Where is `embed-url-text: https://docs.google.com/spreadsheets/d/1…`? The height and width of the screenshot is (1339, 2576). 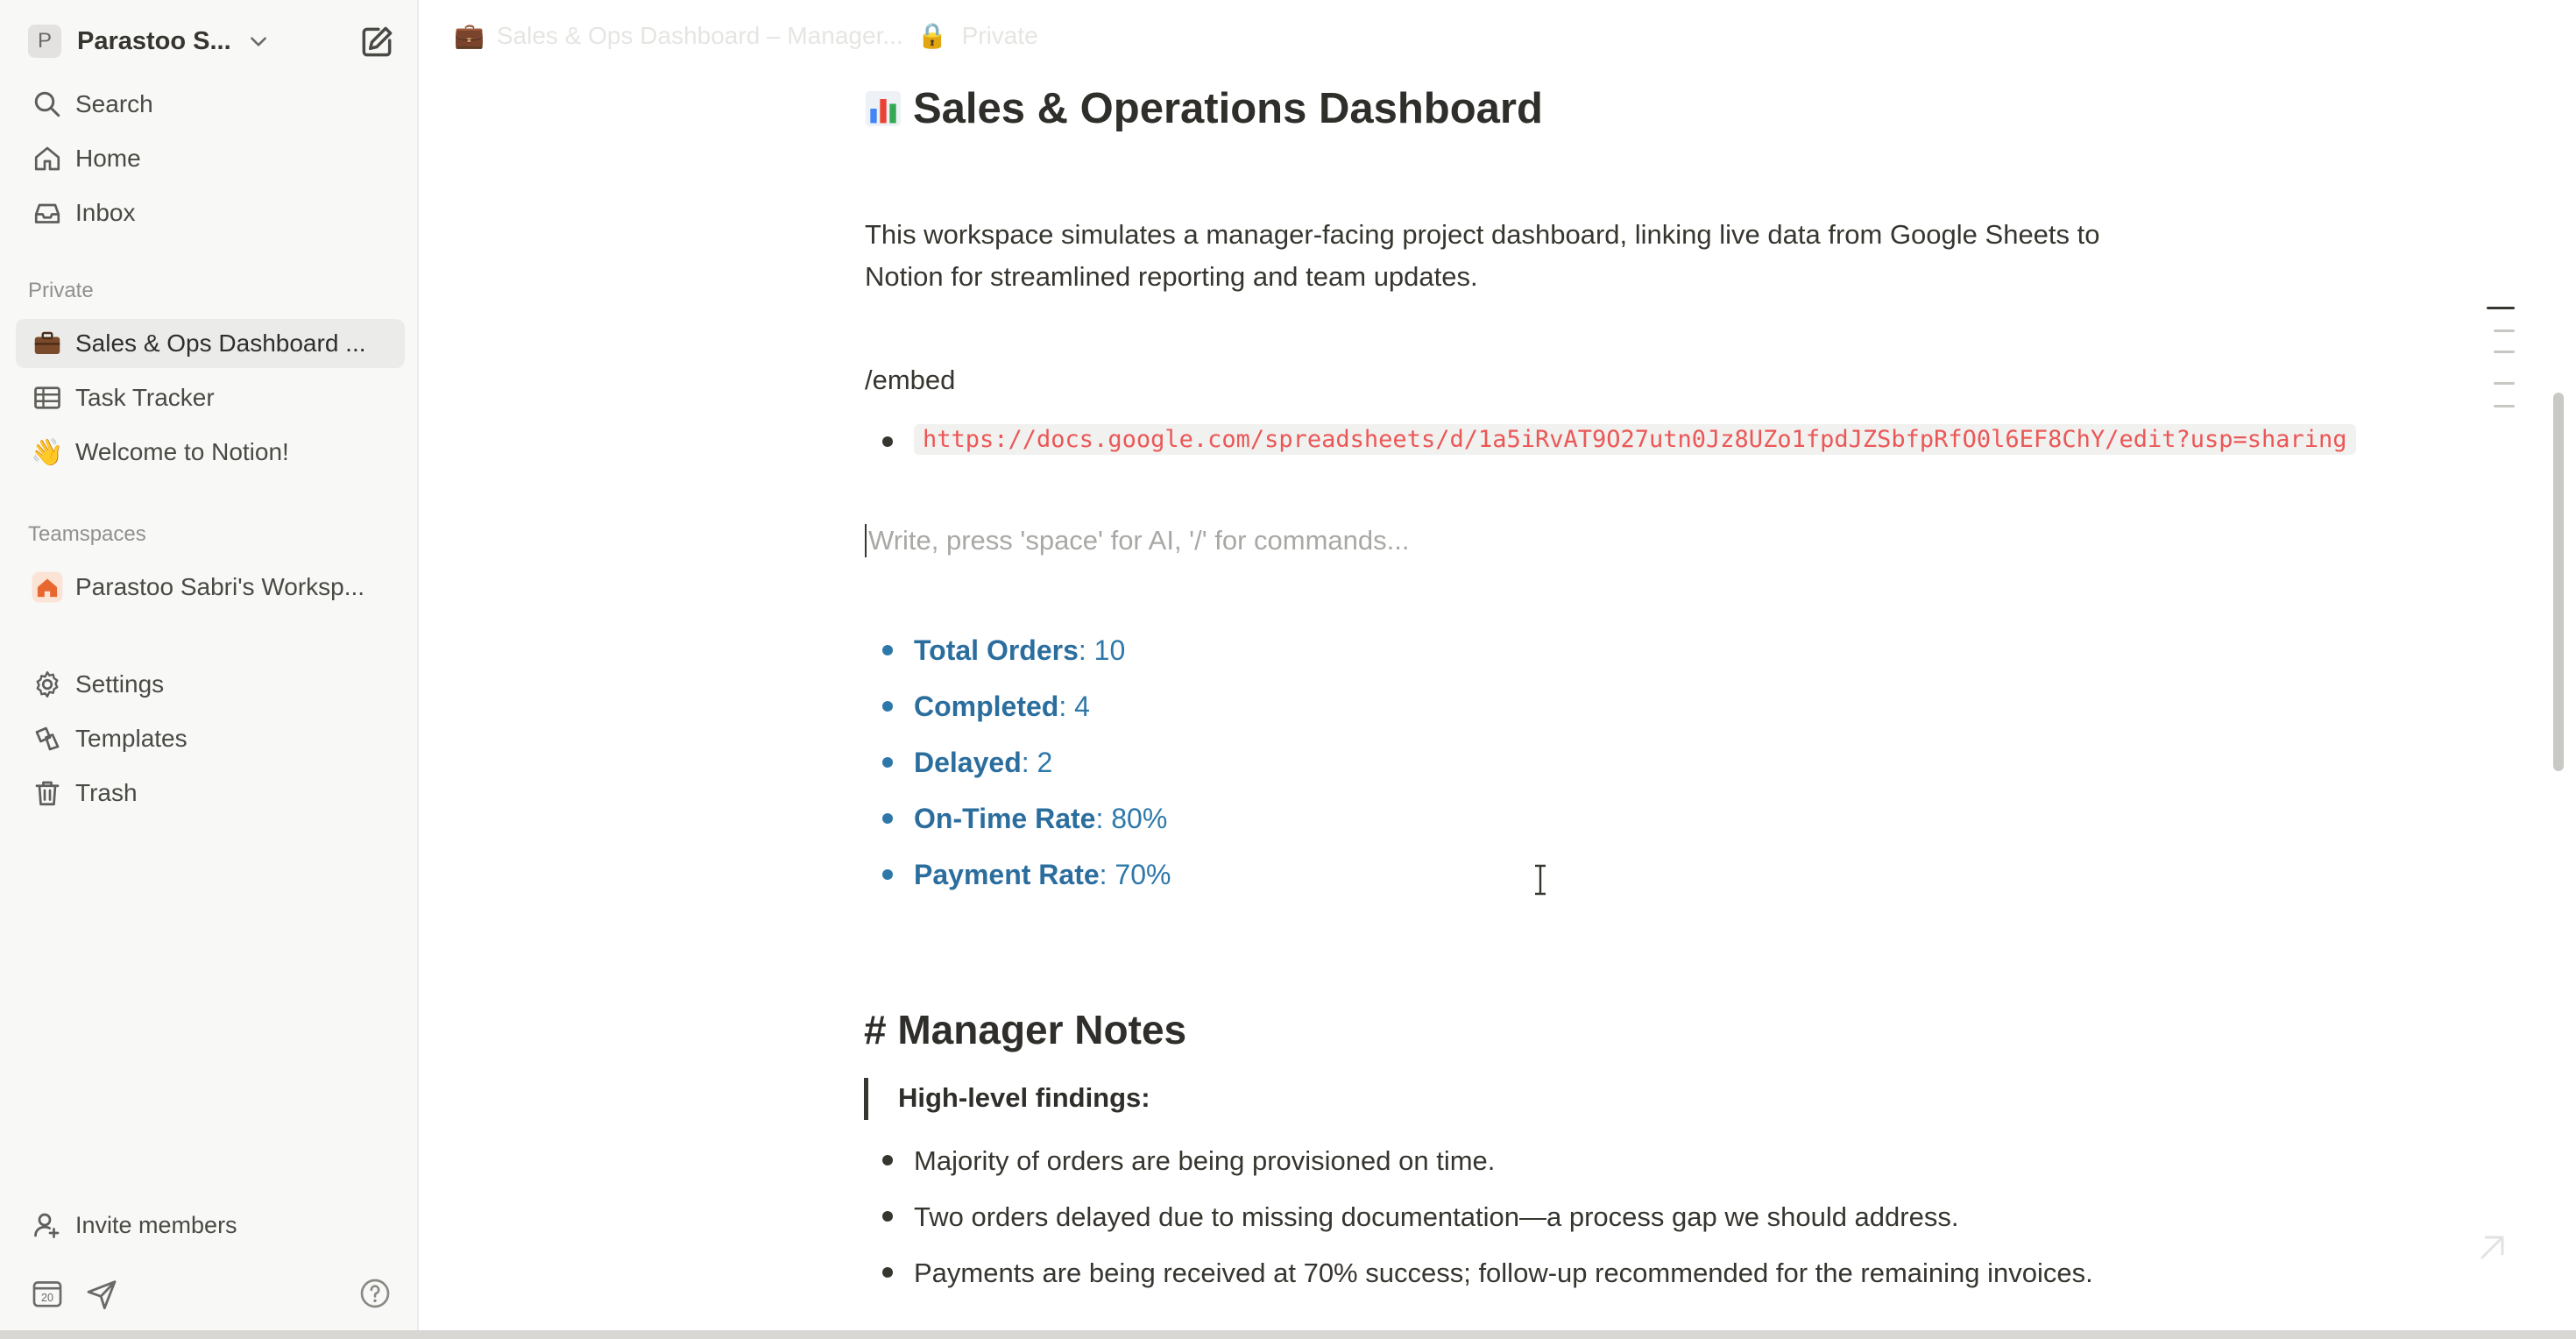
embed-url-text: https://docs.google.com/spreadsheets/d/1… is located at coordinates (1635, 440).